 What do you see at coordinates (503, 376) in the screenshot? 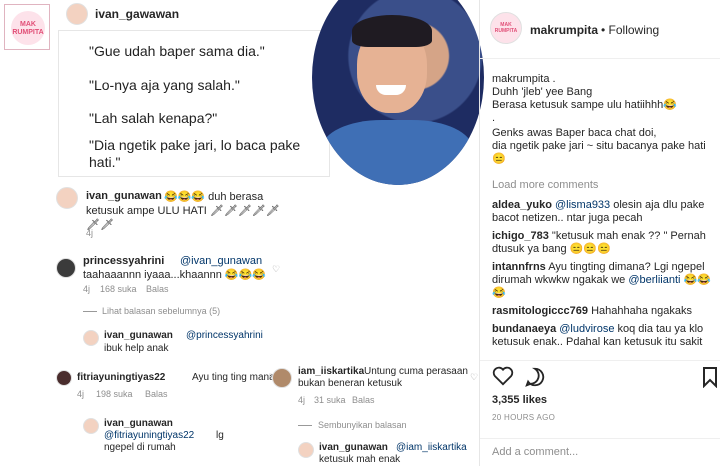
I see `heart-icon` at bounding box center [503, 376].